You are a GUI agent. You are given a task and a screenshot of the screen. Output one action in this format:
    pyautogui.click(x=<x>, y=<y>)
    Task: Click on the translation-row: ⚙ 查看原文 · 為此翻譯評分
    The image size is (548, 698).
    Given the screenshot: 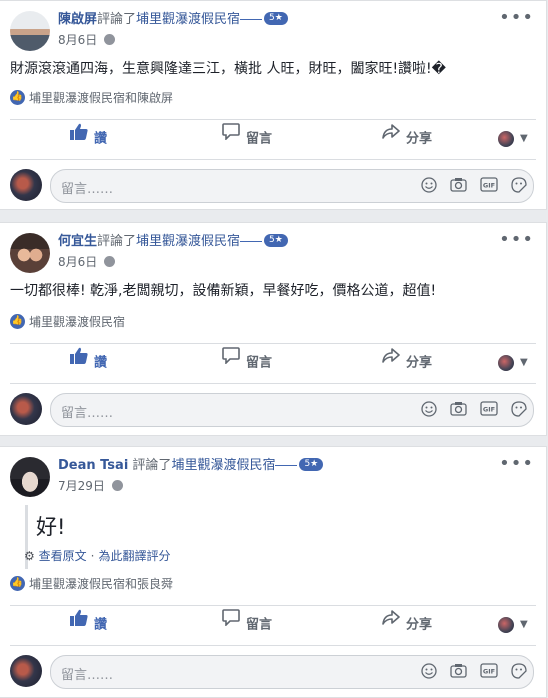 What is the action you would take?
    pyautogui.click(x=97, y=555)
    